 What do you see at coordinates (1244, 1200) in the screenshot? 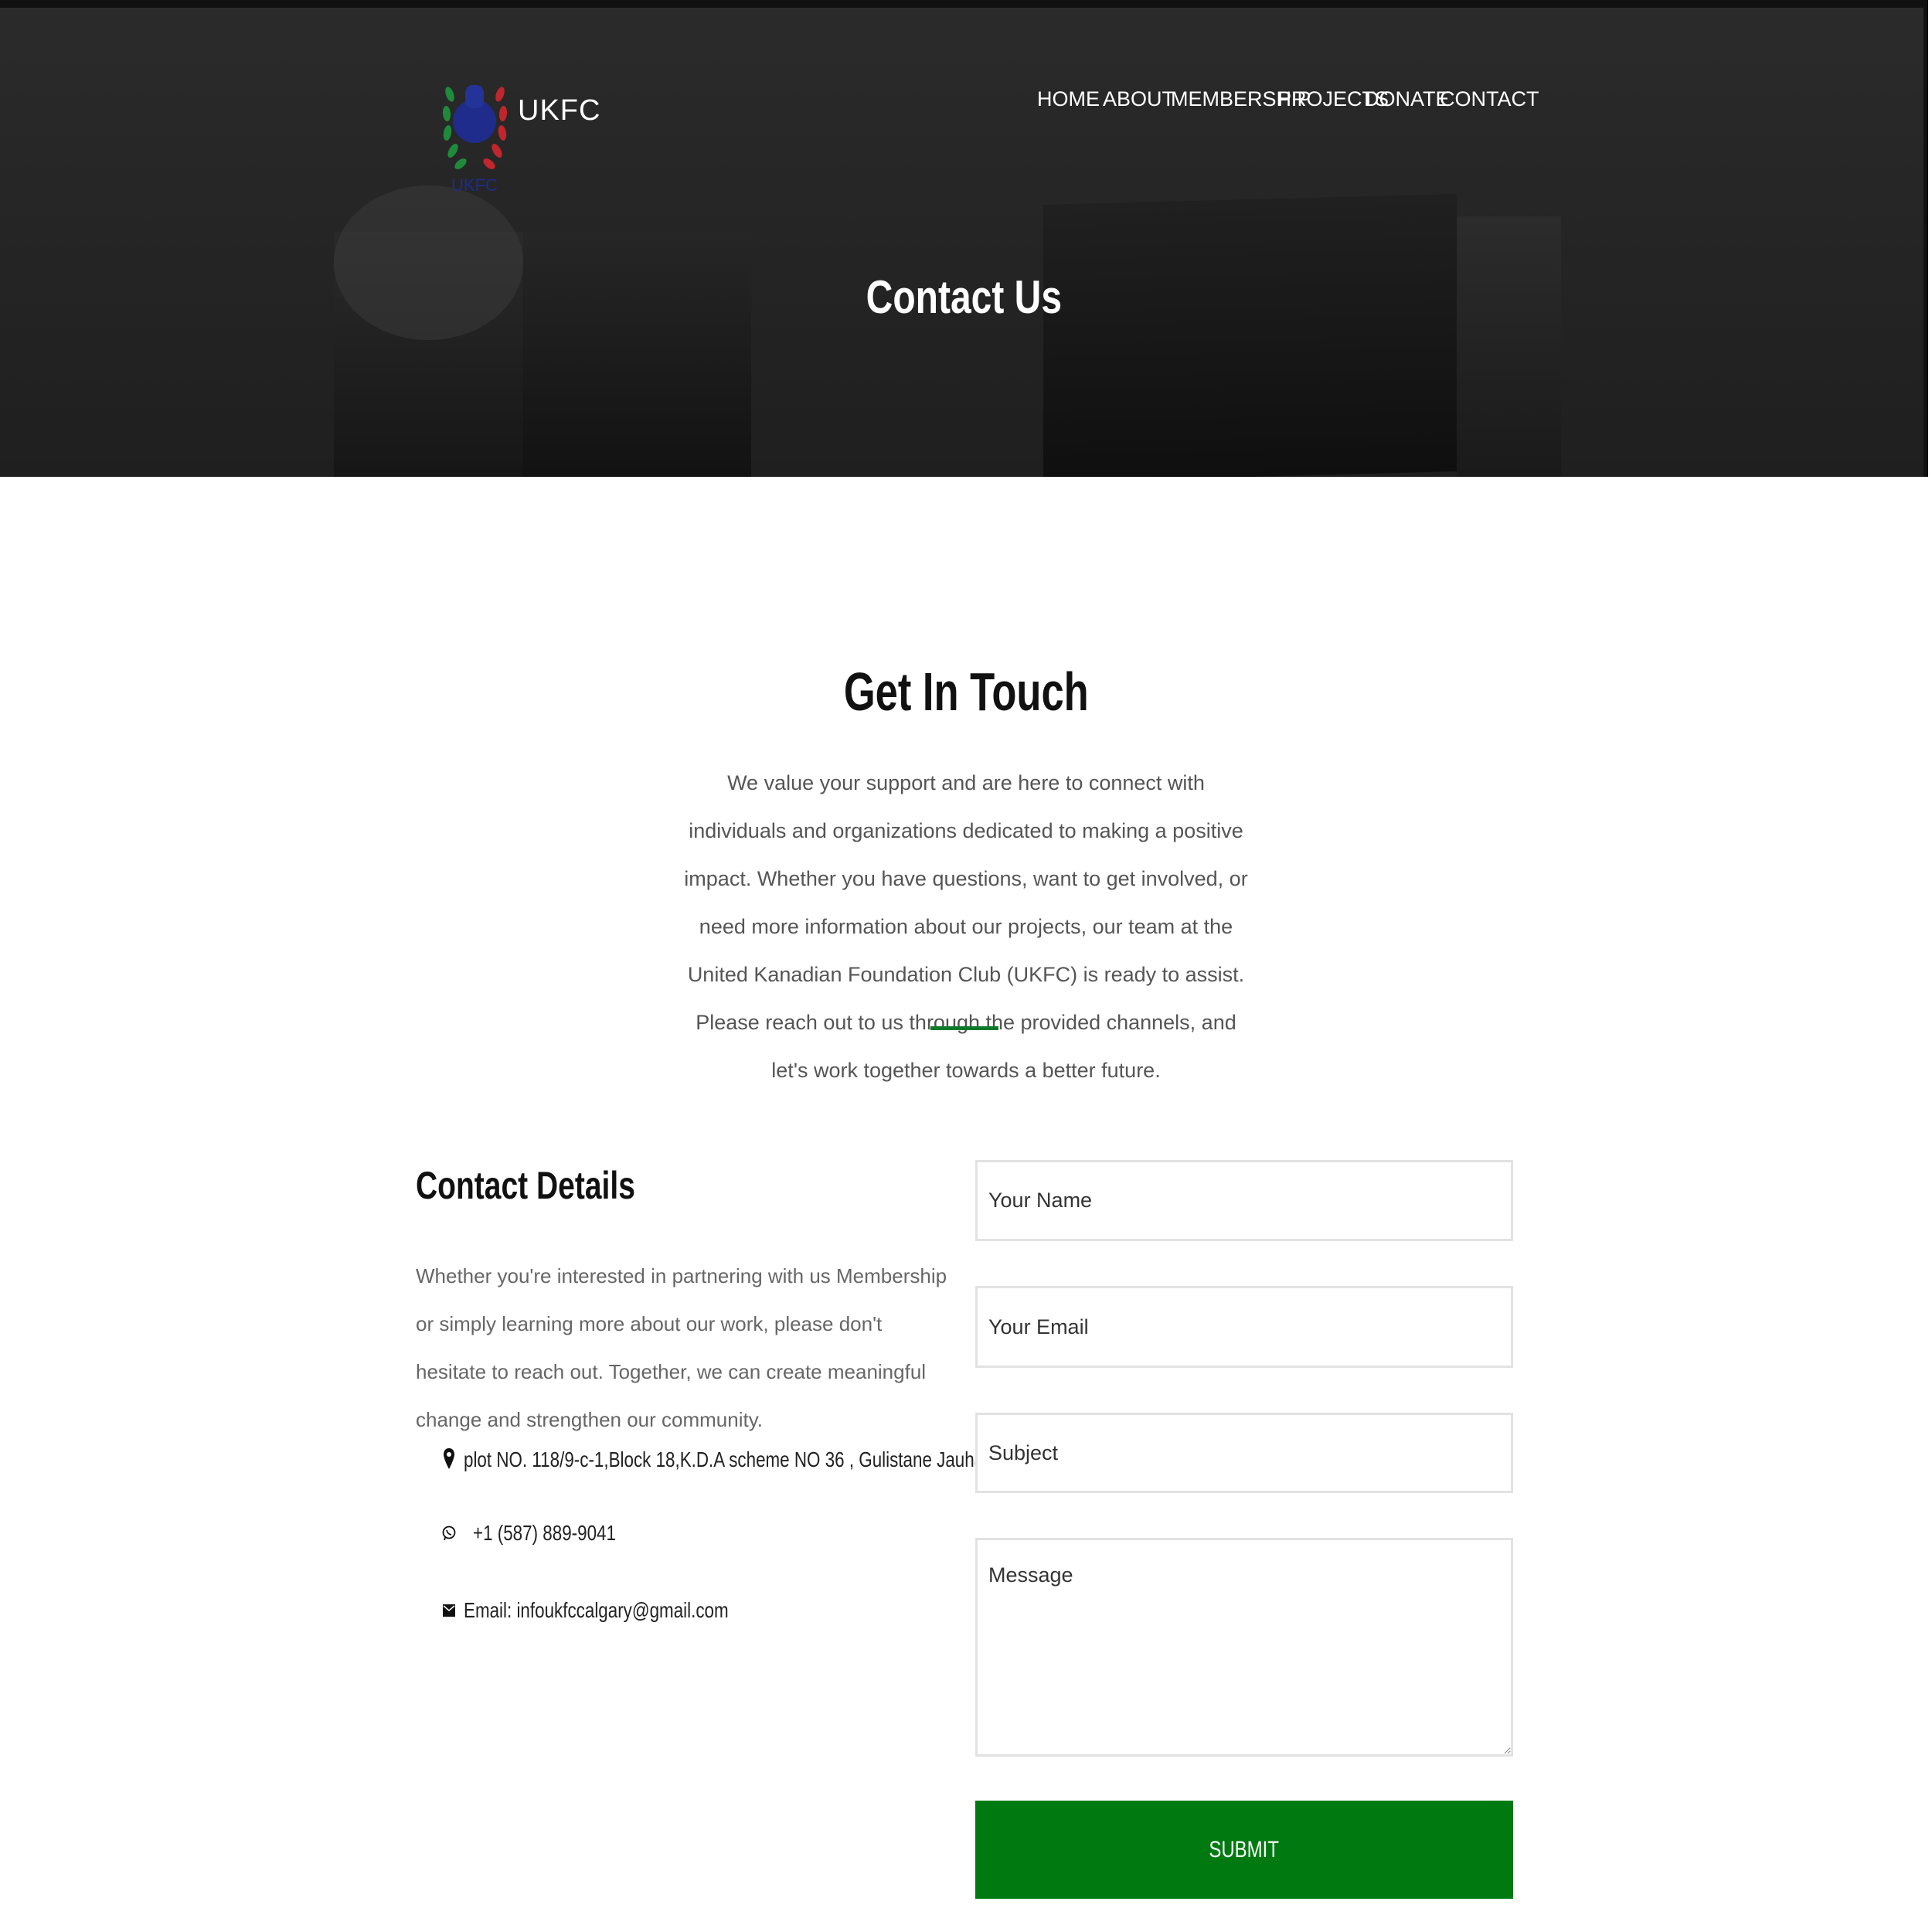
I see `name-input` at bounding box center [1244, 1200].